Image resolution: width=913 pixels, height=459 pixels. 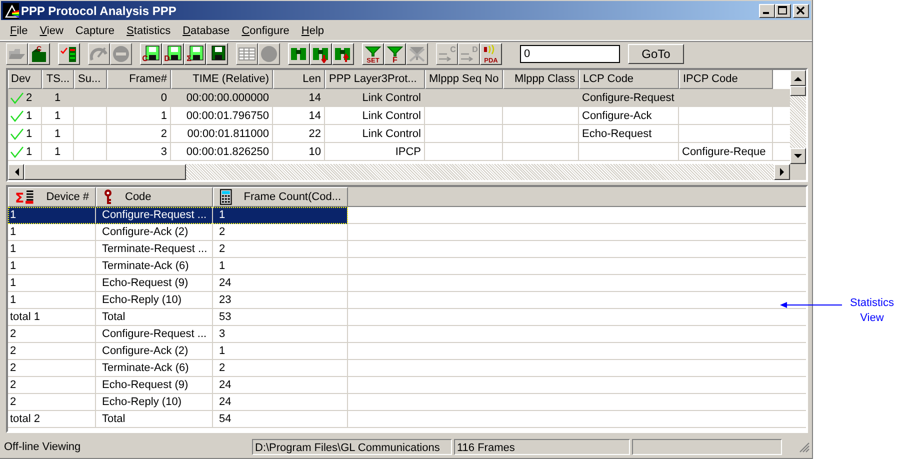 I want to click on menu-item: Configure, so click(x=266, y=30).